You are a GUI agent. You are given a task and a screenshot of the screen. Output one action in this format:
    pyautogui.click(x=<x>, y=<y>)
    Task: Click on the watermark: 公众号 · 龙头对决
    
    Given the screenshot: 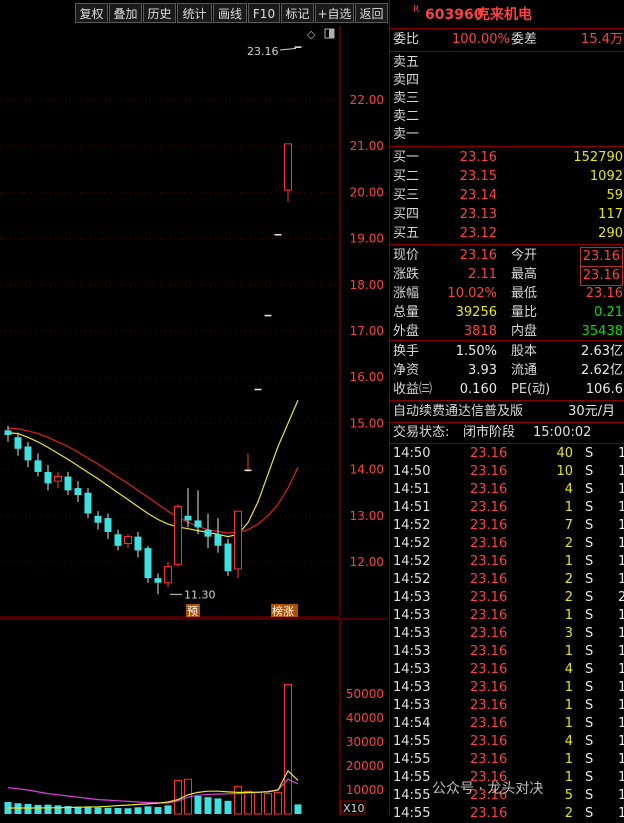 What is the action you would take?
    pyautogui.click(x=488, y=789)
    